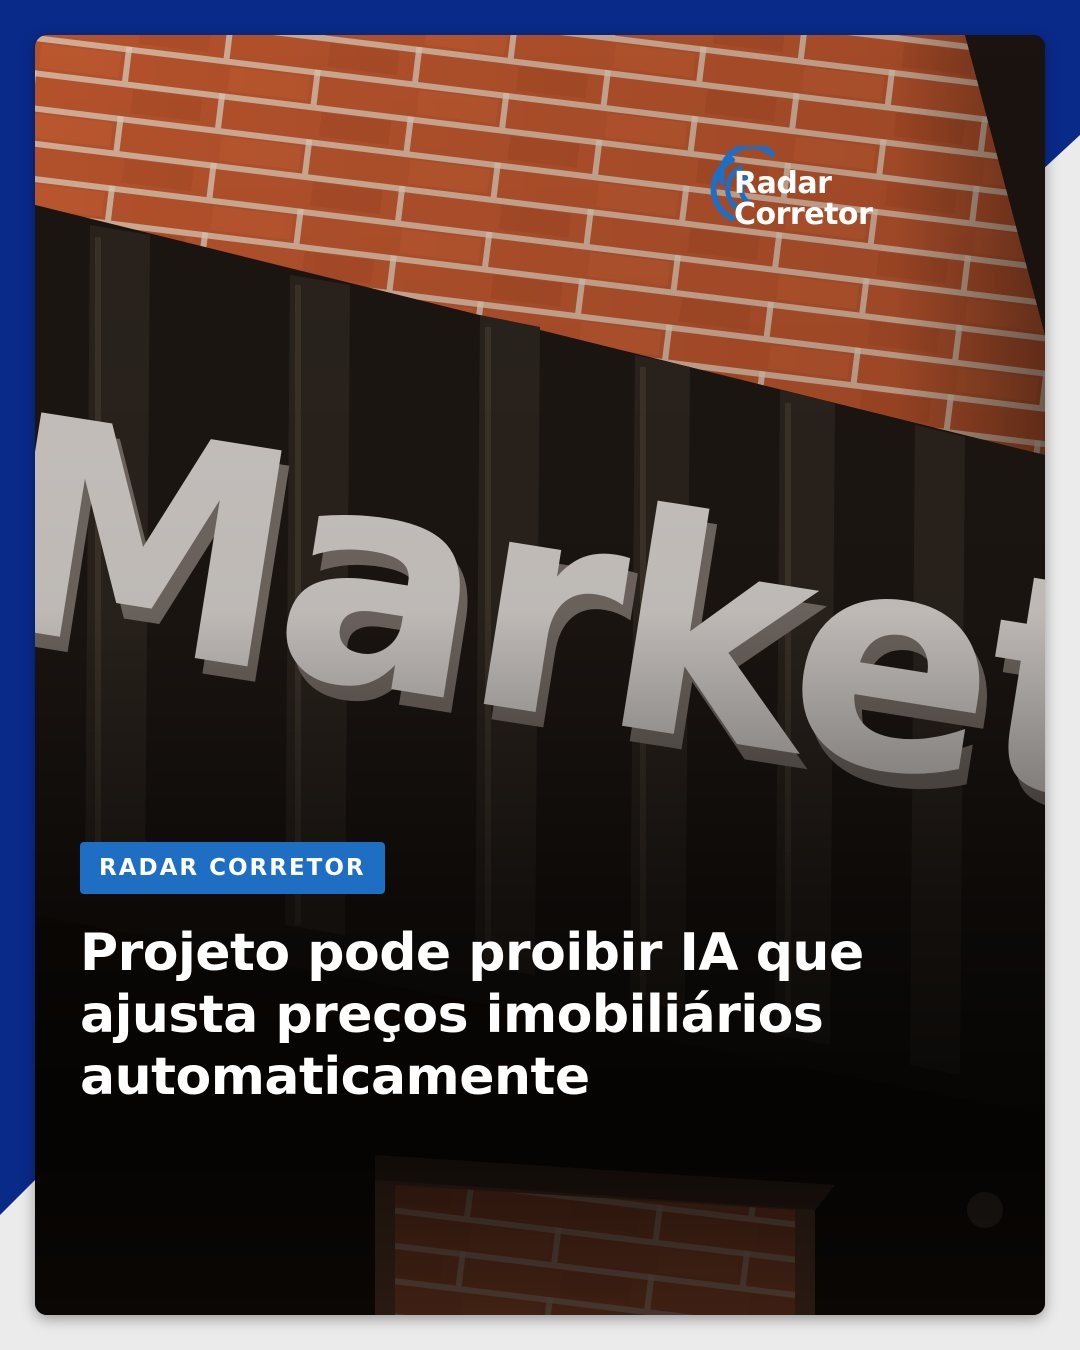  I want to click on category-badge: RADAR CORRETOR, so click(232, 868).